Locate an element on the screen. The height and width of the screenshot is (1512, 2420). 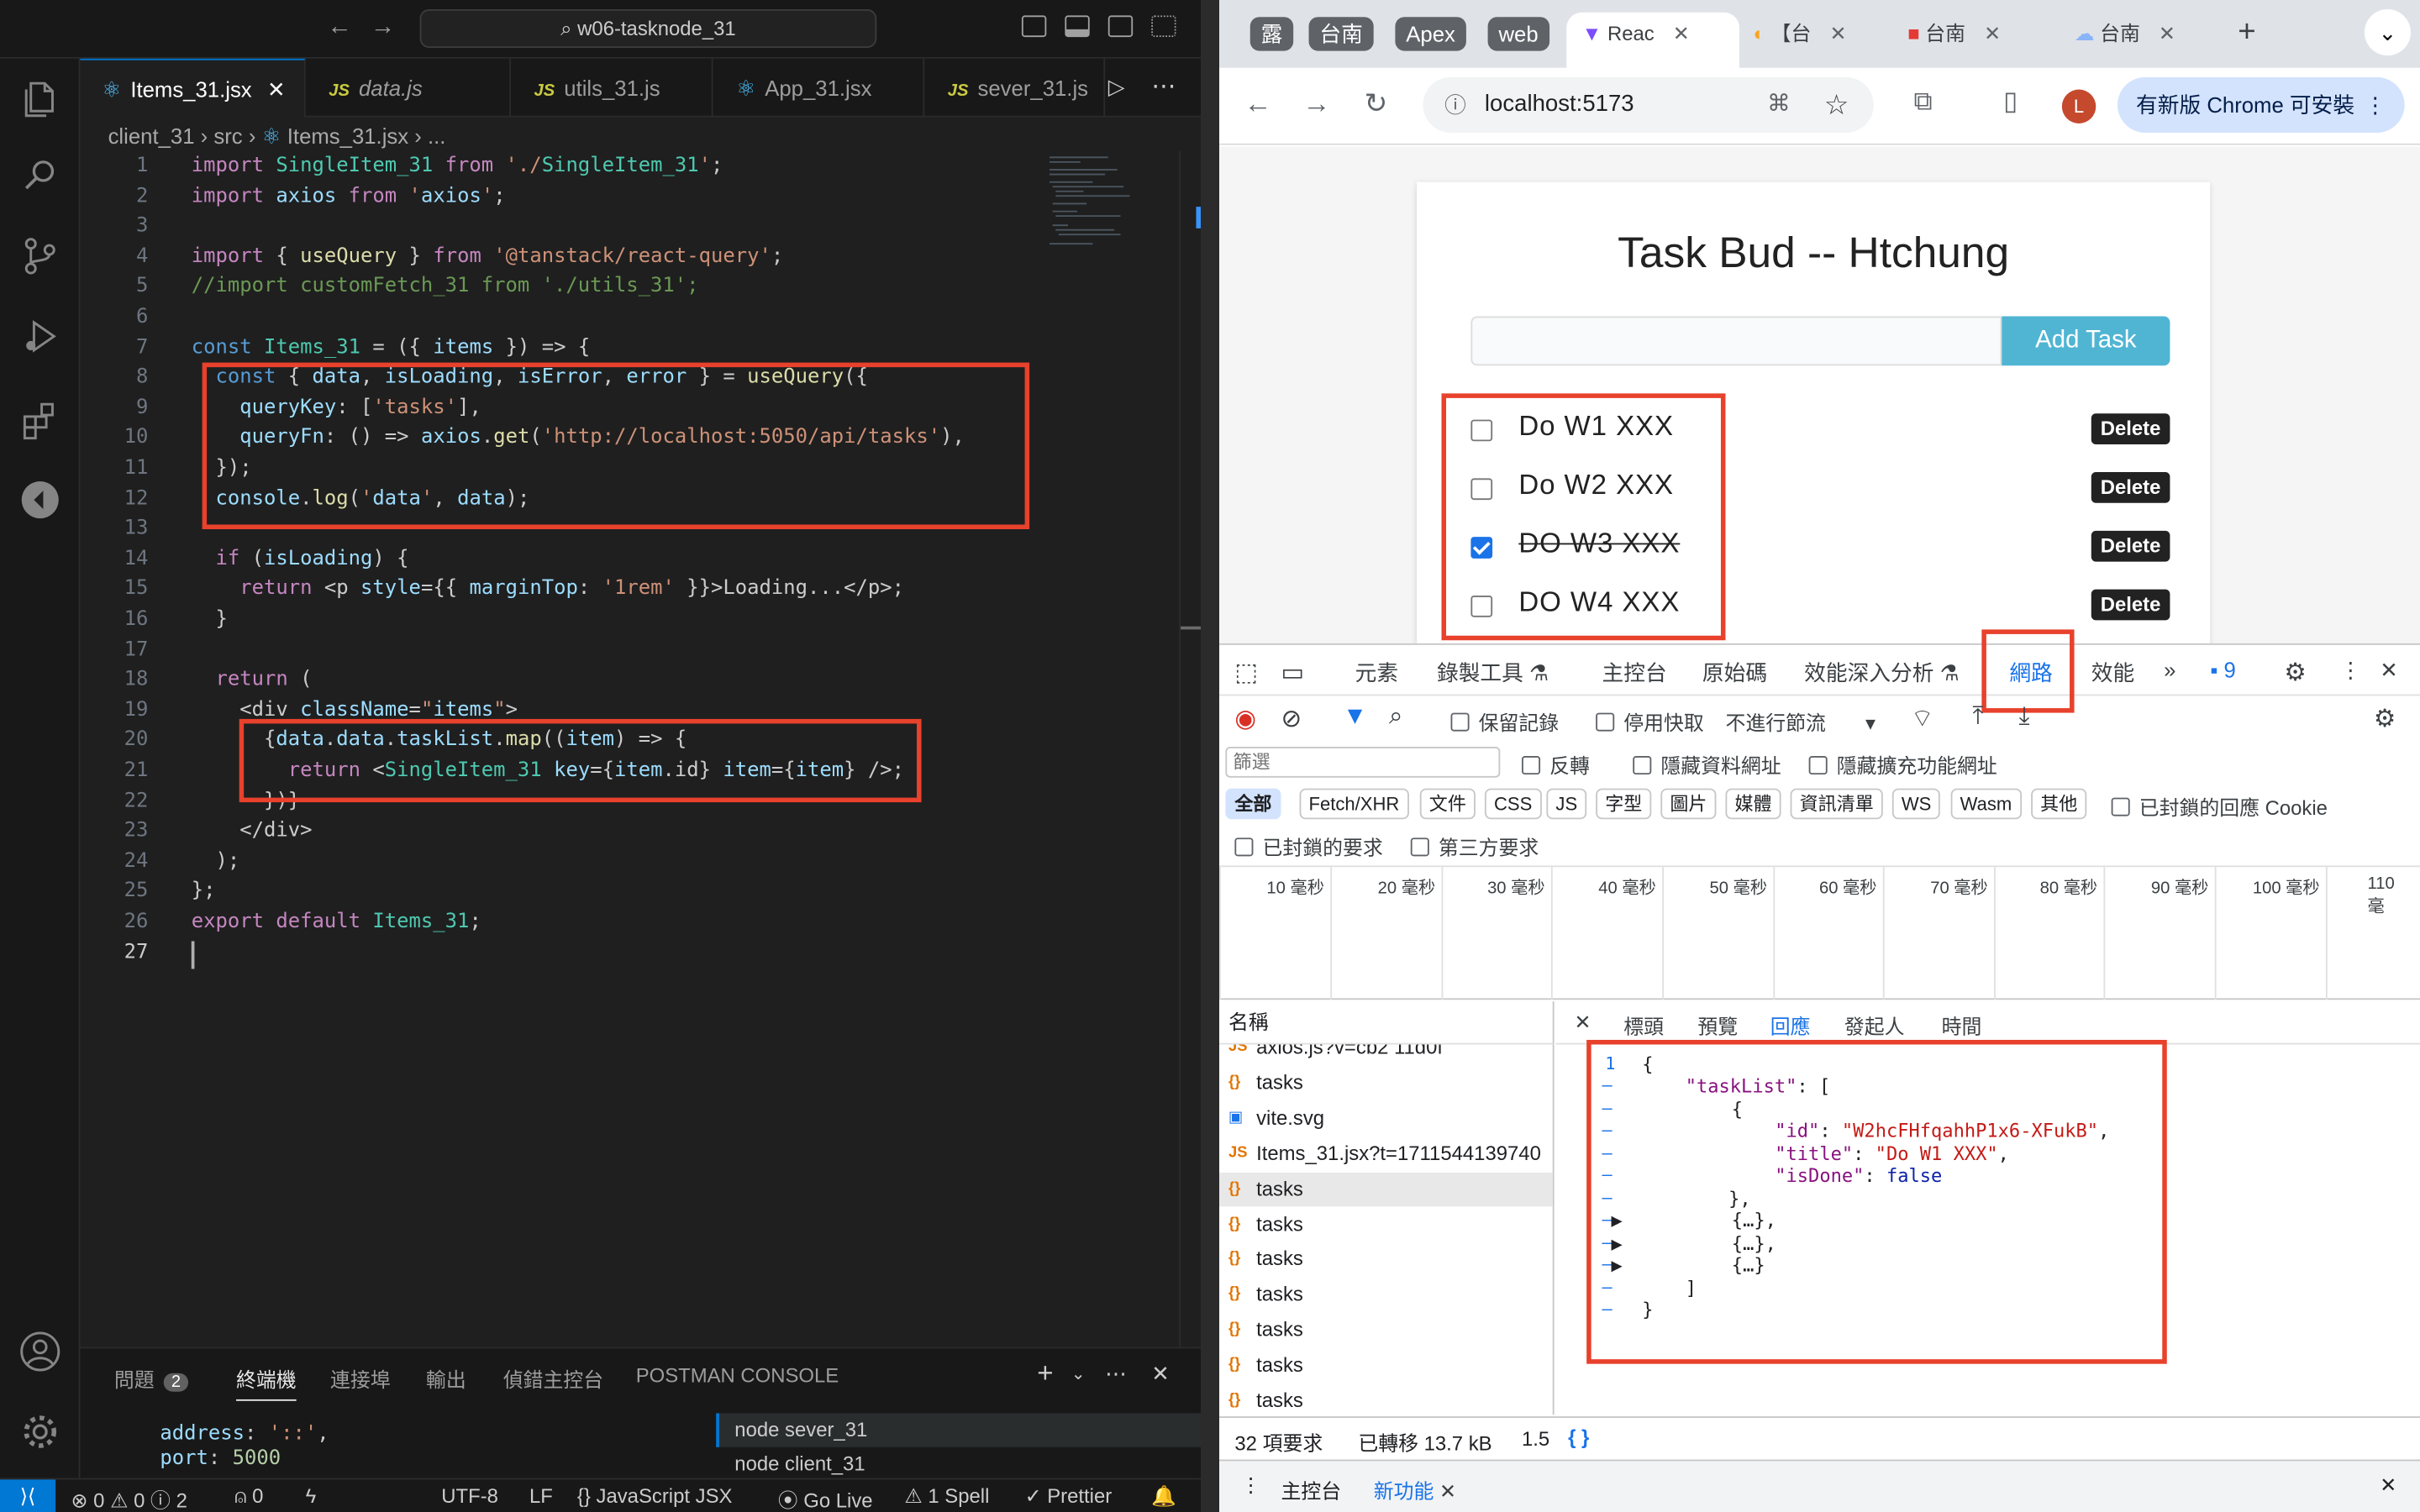
more-icon: ⋯ is located at coordinates (1116, 1374).